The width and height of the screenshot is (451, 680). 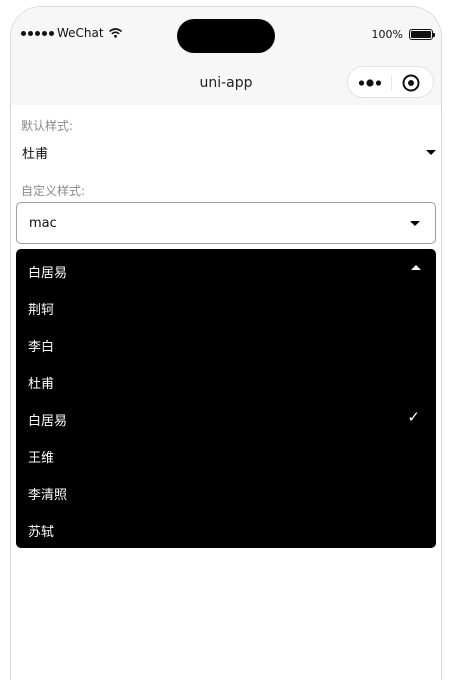 I want to click on status-bar: WeChat 100%, so click(x=226, y=34).